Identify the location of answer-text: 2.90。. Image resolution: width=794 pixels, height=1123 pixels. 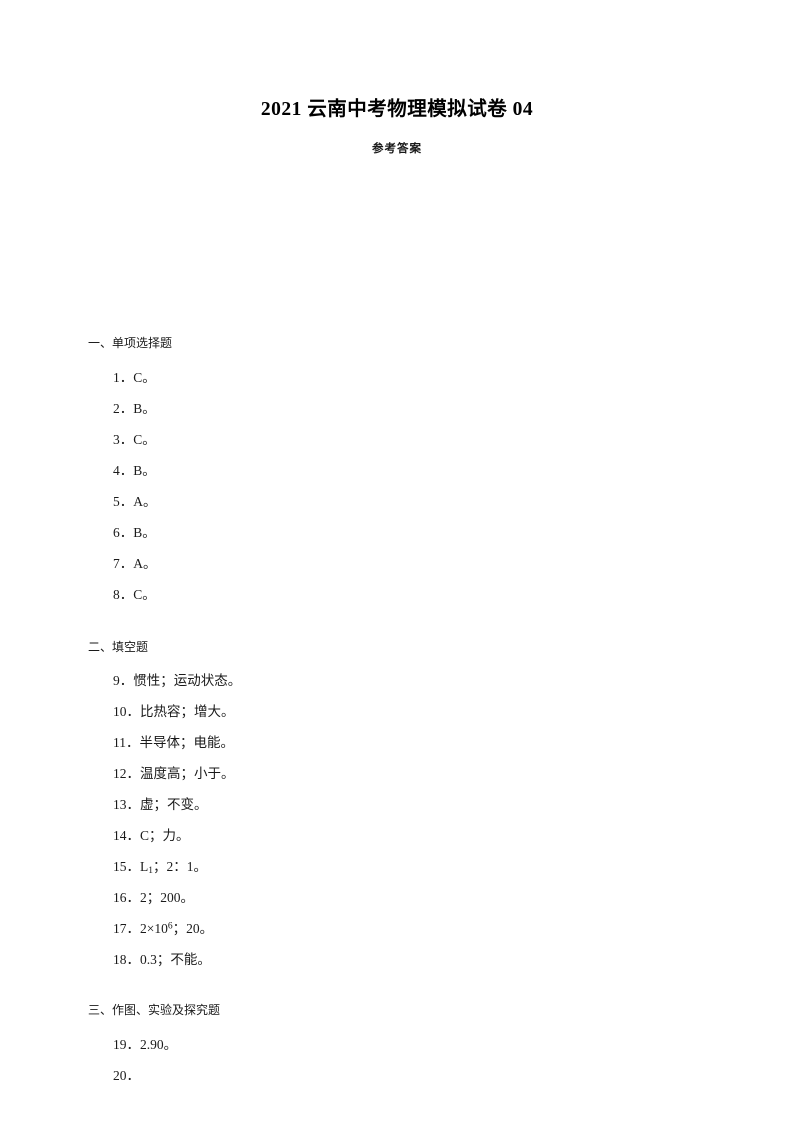
(159, 1044).